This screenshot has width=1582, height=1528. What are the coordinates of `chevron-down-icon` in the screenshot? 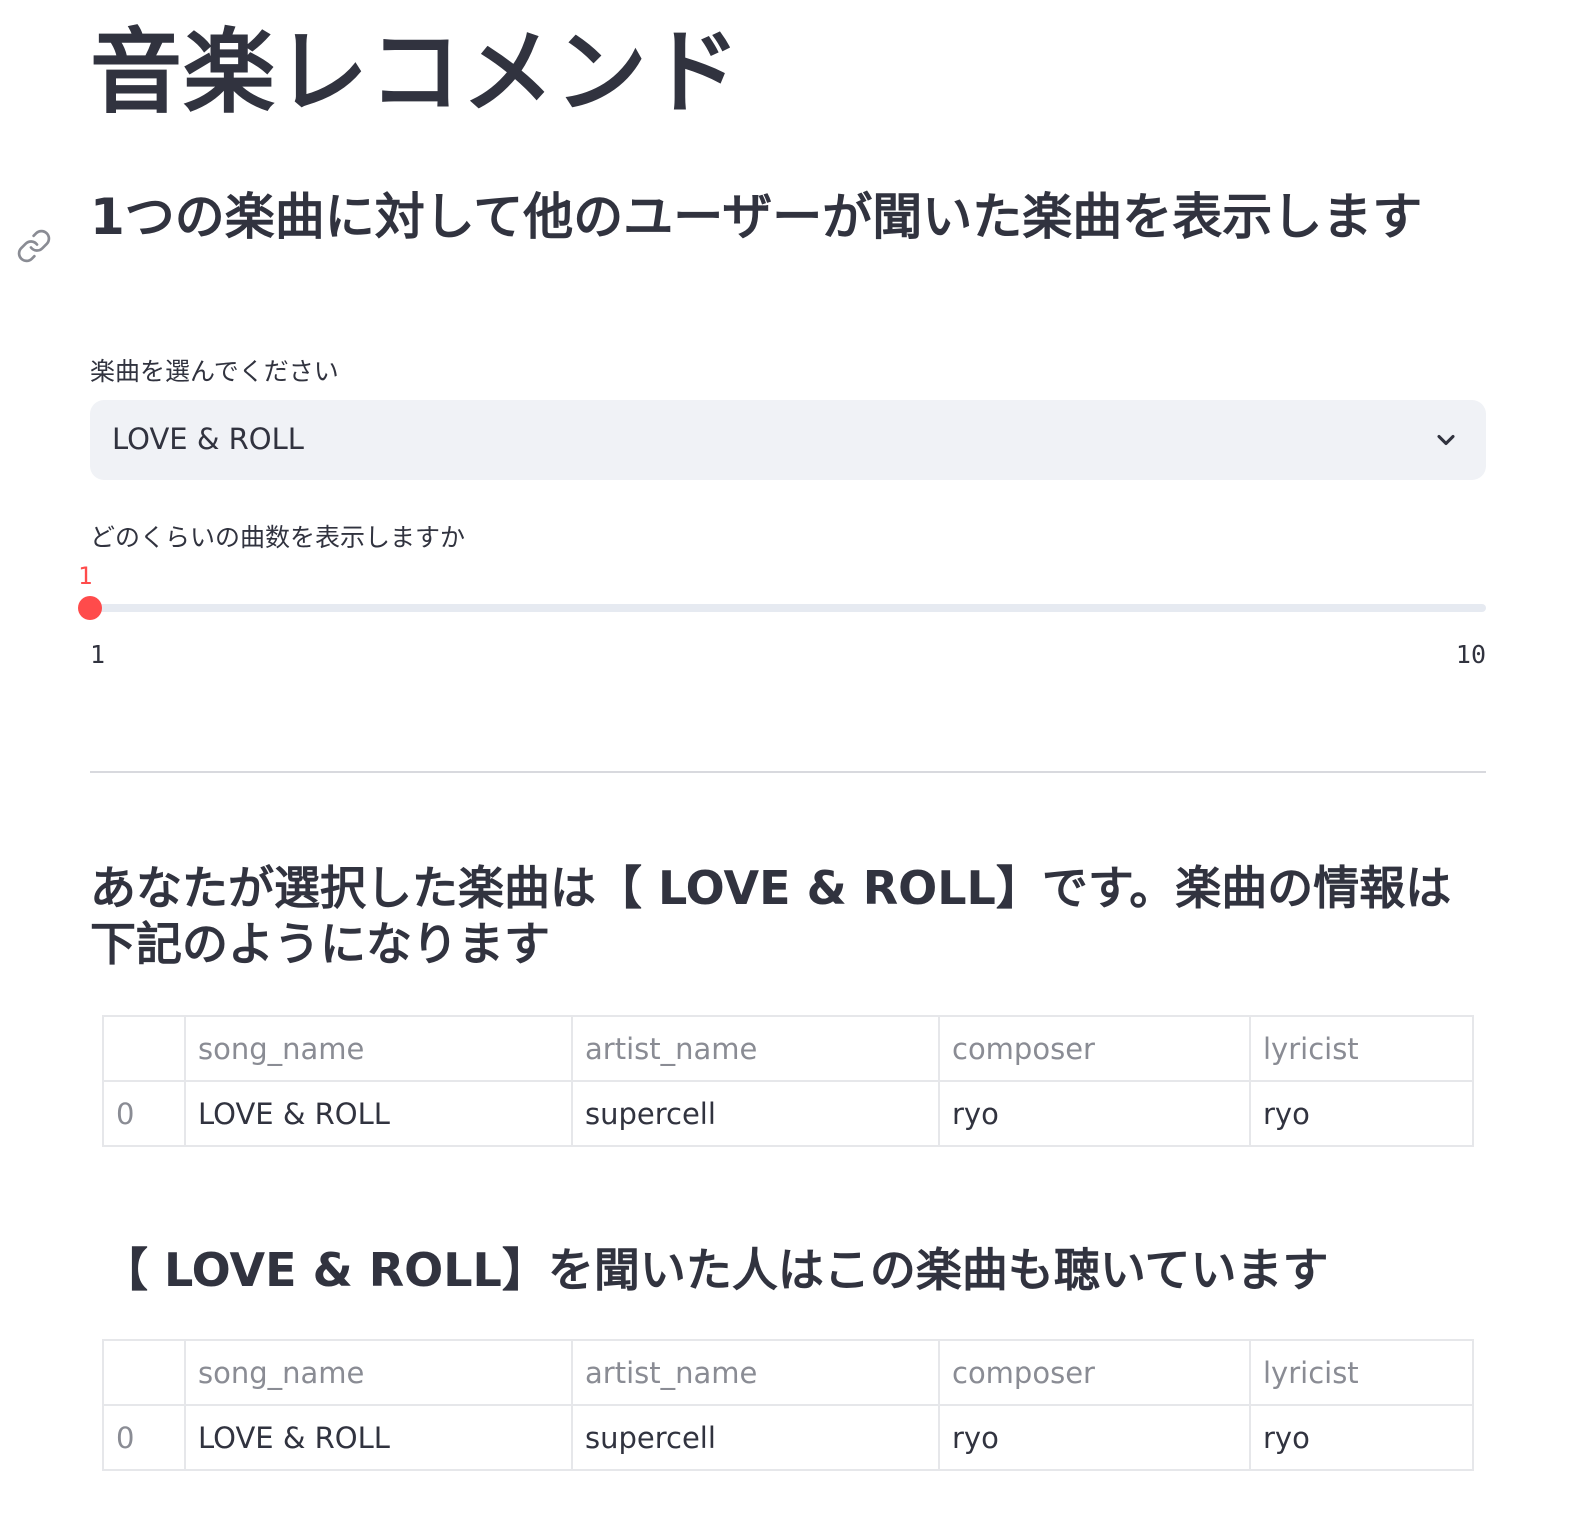 It's located at (1446, 440).